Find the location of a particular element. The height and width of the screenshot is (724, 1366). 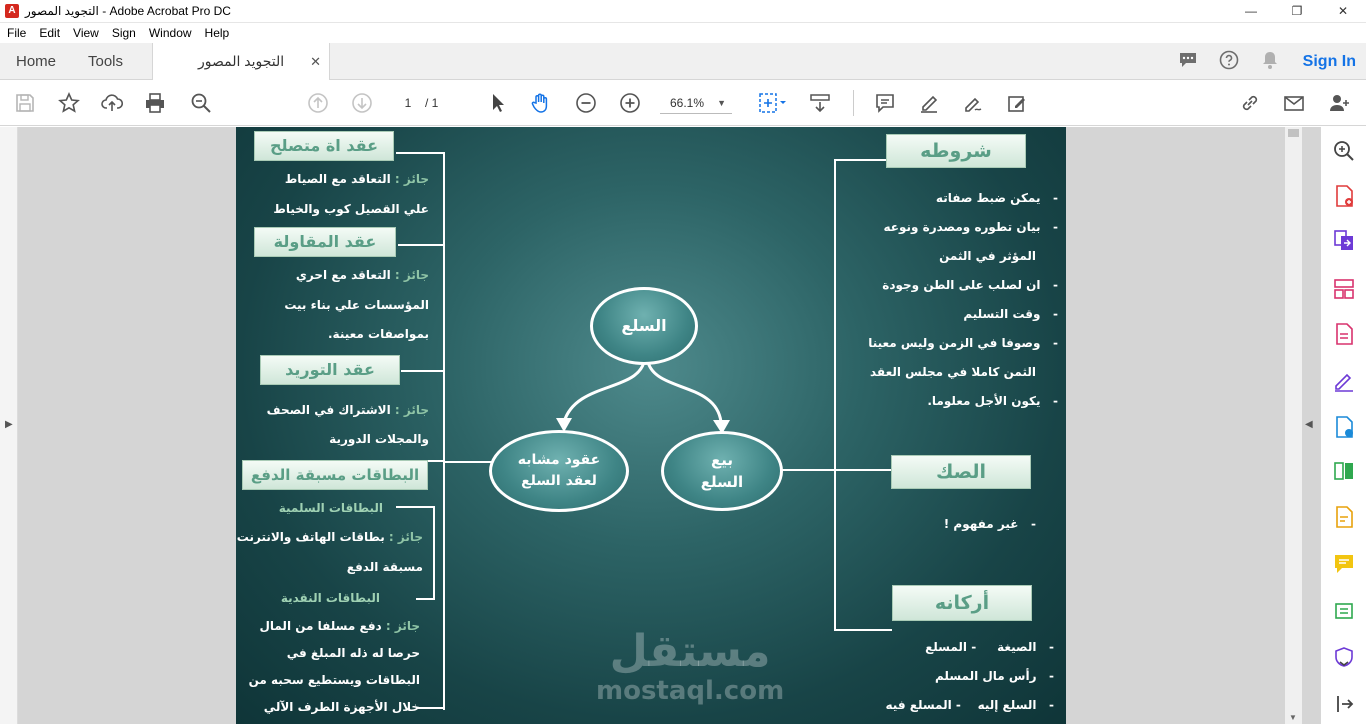

left-box-1: عقد اة متصلح is located at coordinates (324, 146).